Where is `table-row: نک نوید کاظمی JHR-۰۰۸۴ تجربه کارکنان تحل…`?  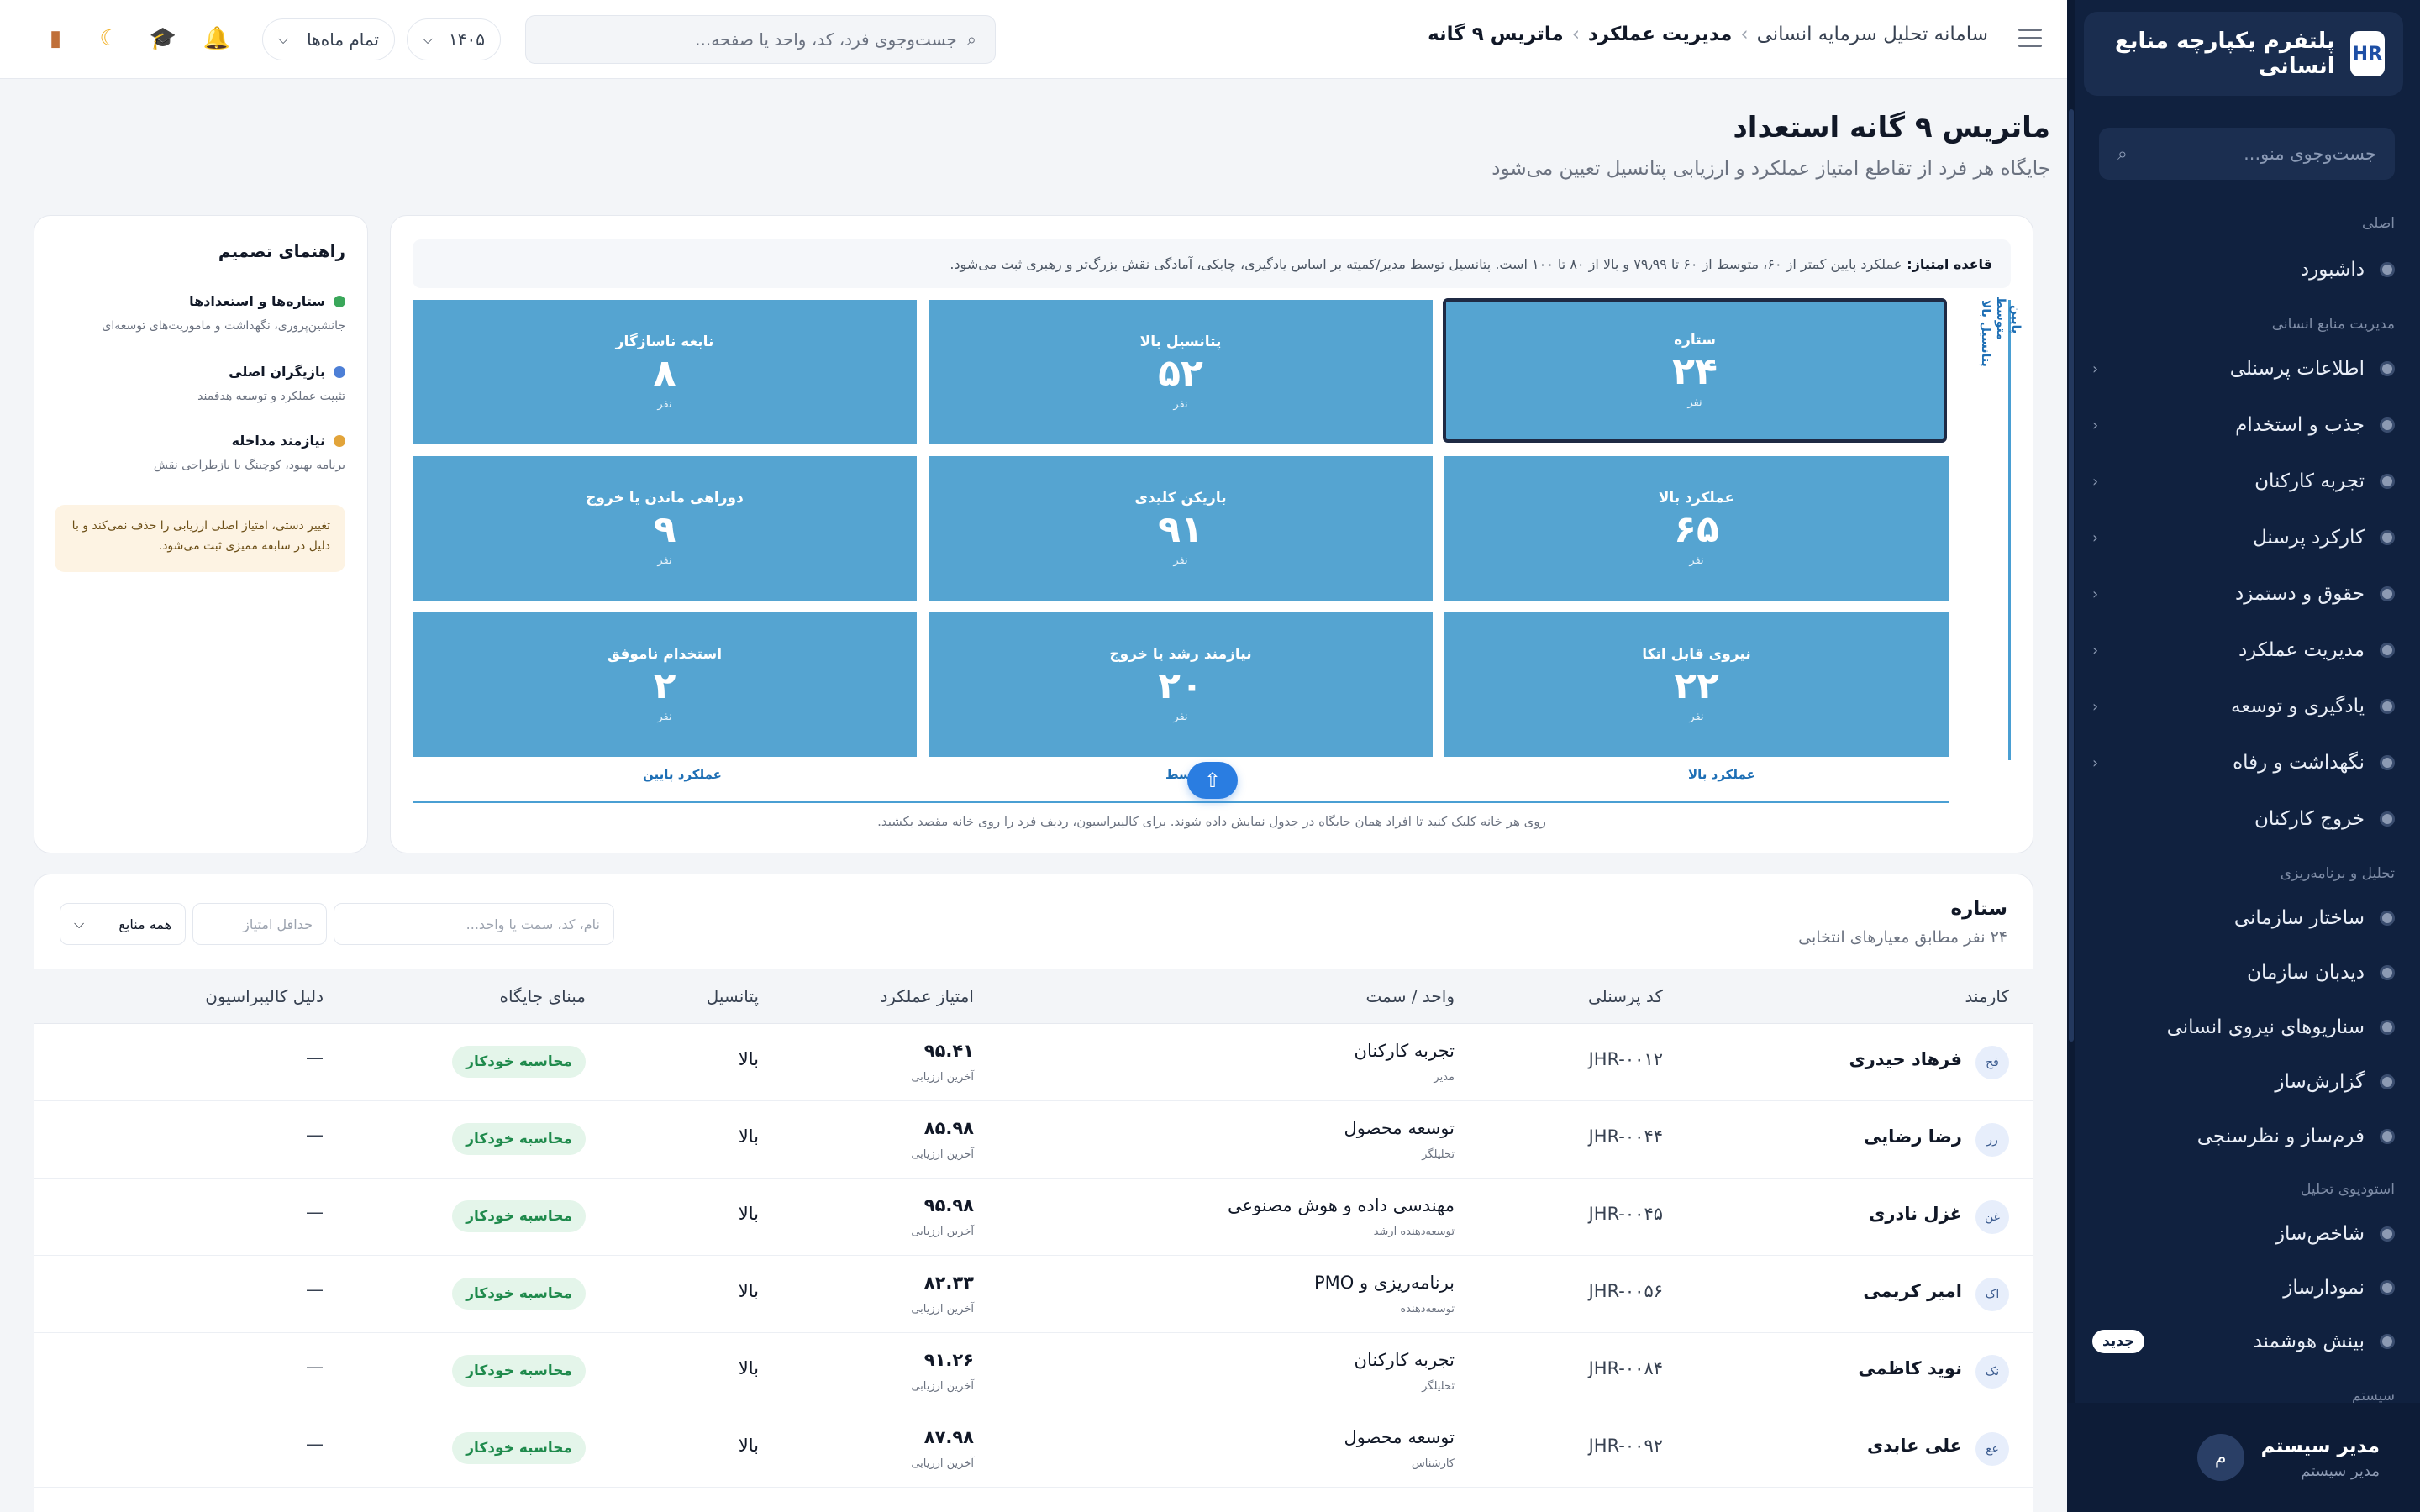 table-row: نک نوید کاظمی JHR-۰۰۸۴ تجربه کارکنان تحل… is located at coordinates (1033, 1371).